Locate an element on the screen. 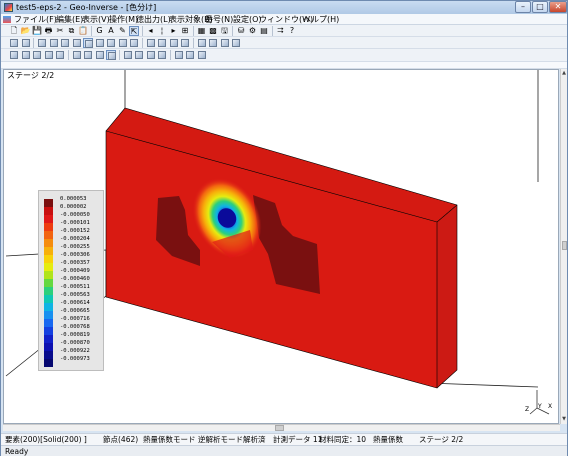  text-a-icon: A is located at coordinates (111, 31).